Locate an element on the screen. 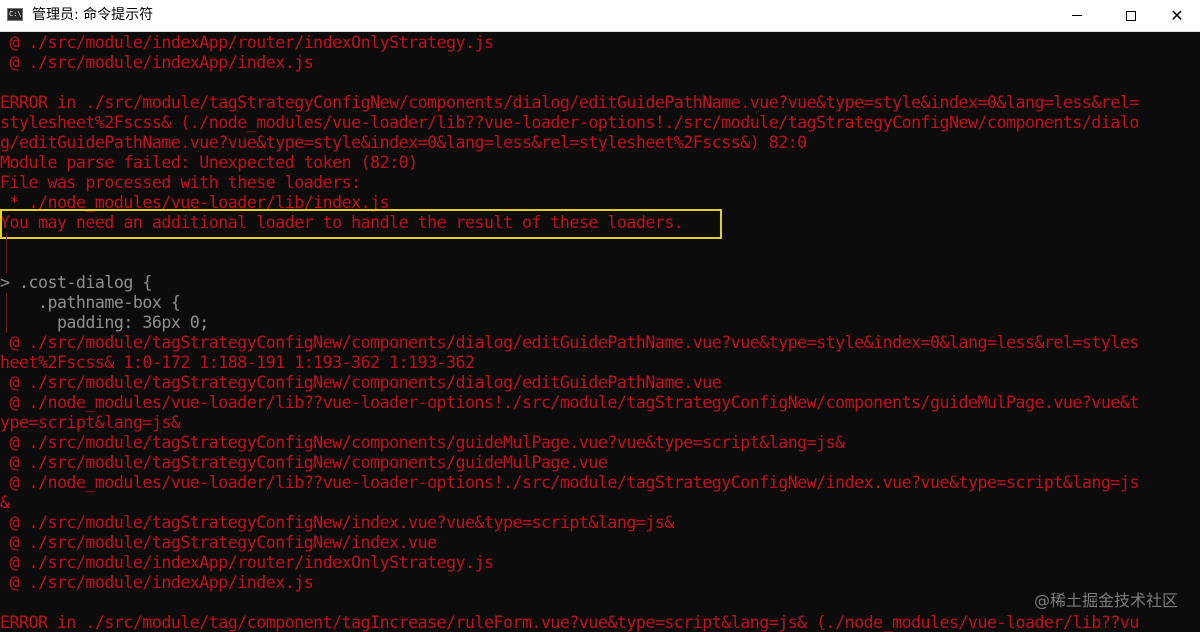 The image size is (1200, 632). minimize-button is located at coordinates (1077, 15).